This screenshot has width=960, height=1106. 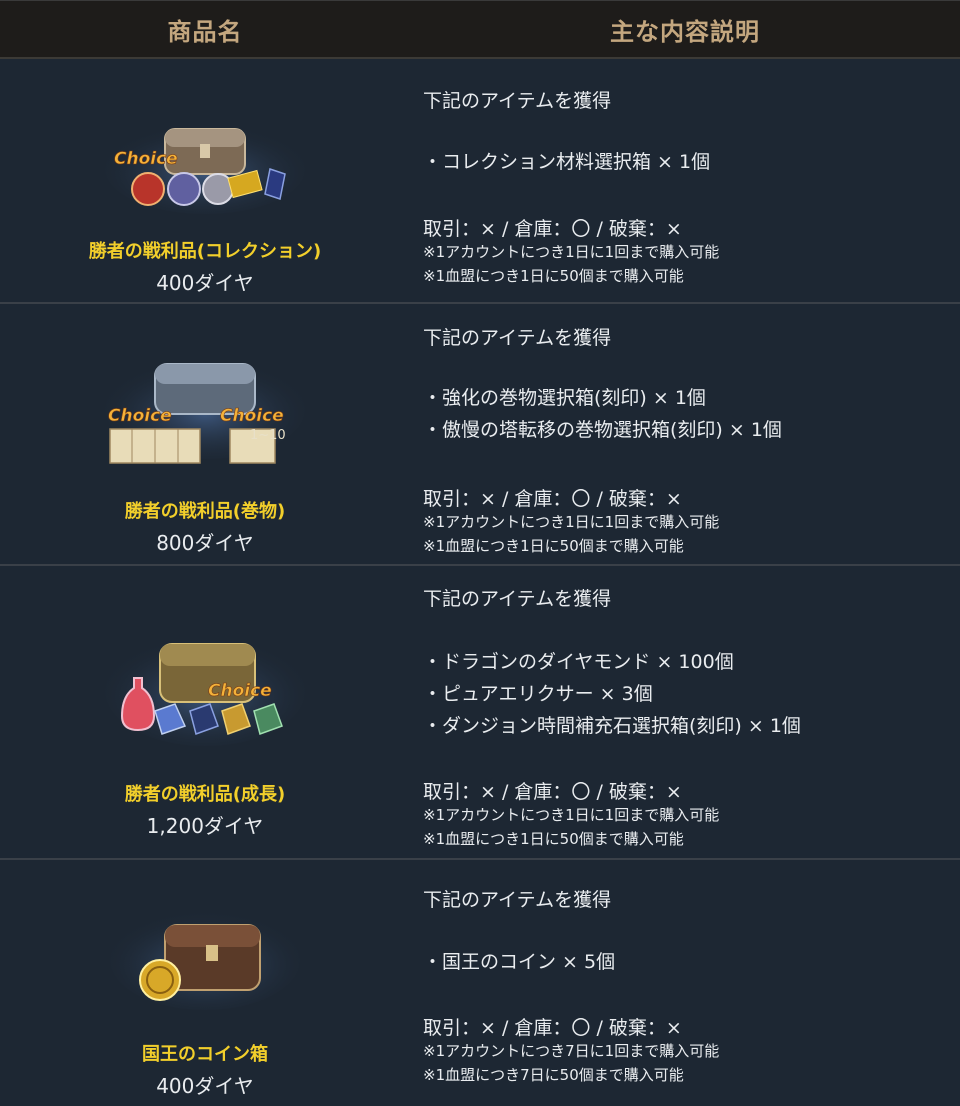 What do you see at coordinates (571, 1051) in the screenshot?
I see `note-line: ※1アカウントにつき7日に1回まで購入可能` at bounding box center [571, 1051].